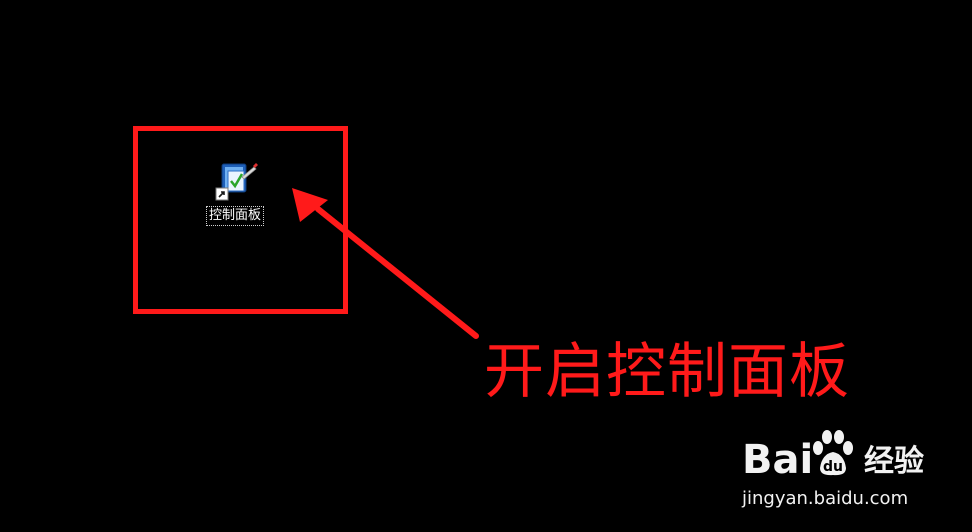 This screenshot has width=972, height=532. What do you see at coordinates (833, 453) in the screenshot?
I see `baidu-paw-icon: du` at bounding box center [833, 453].